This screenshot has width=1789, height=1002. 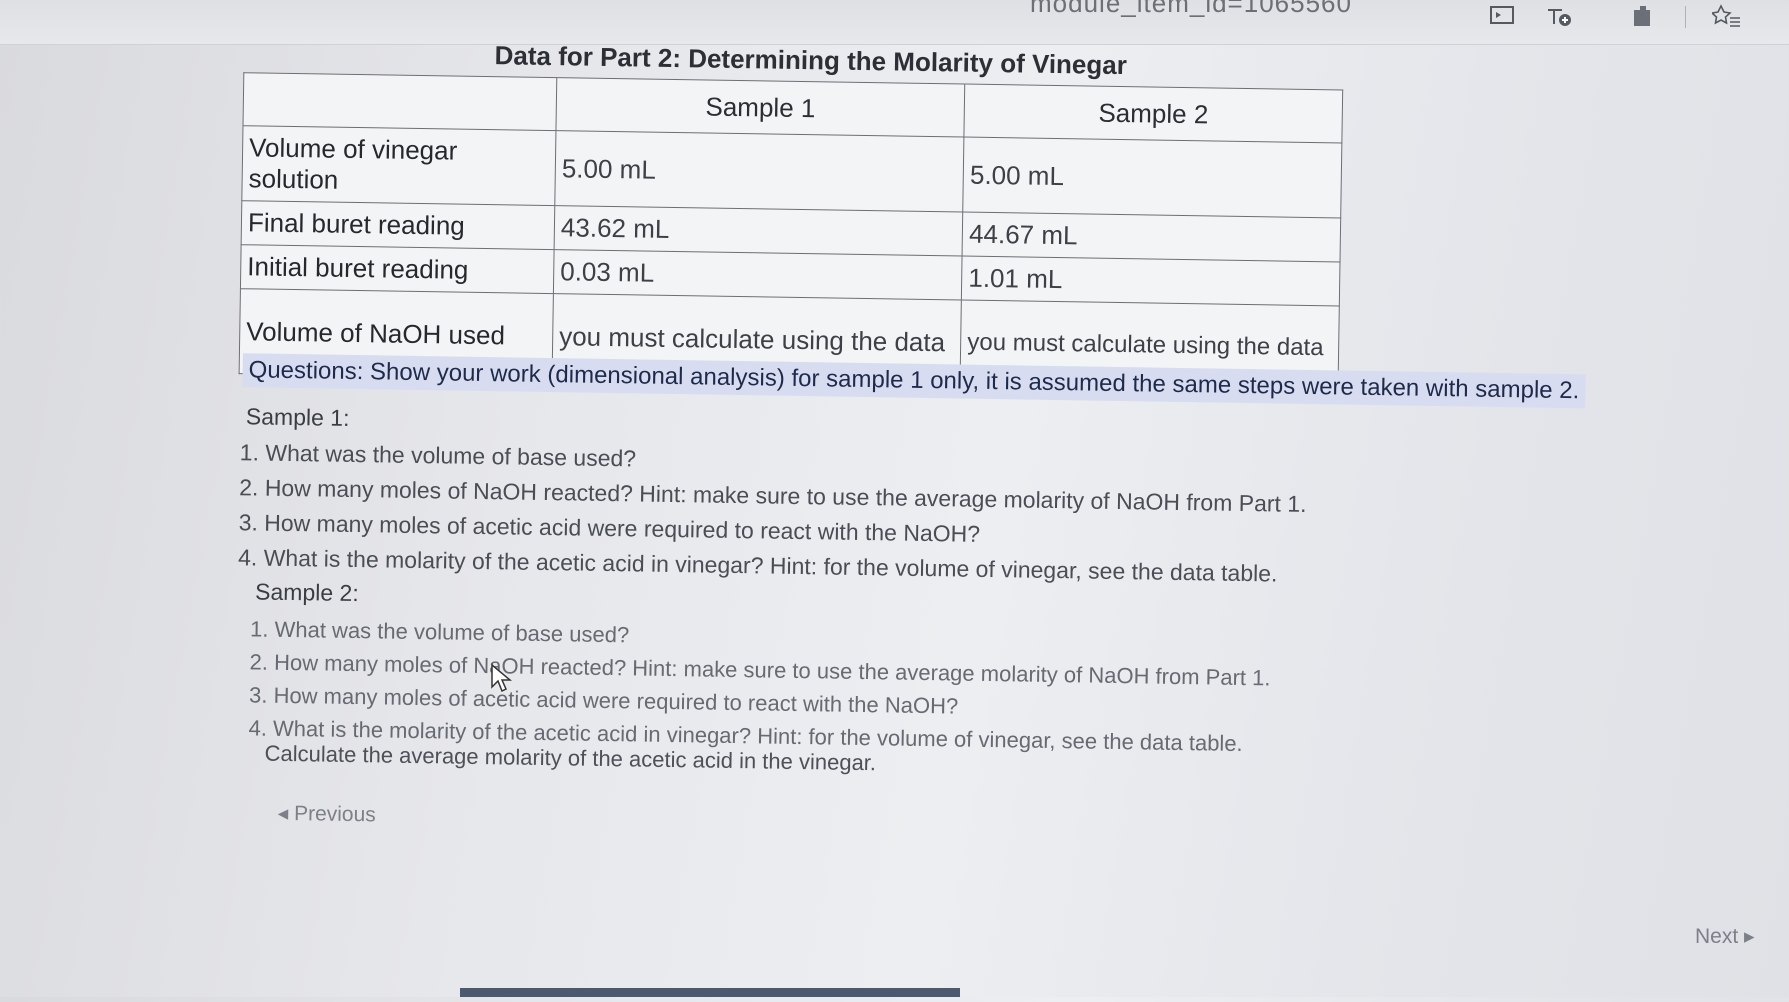 I want to click on mouse-cursor-icon, so click(x=501, y=678).